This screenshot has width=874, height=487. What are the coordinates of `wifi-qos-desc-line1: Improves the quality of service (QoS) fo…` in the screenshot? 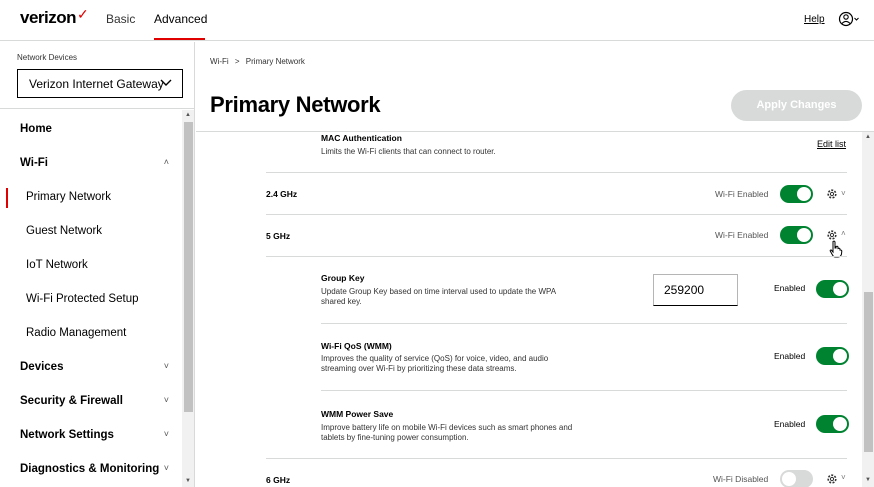 It's located at (435, 358).